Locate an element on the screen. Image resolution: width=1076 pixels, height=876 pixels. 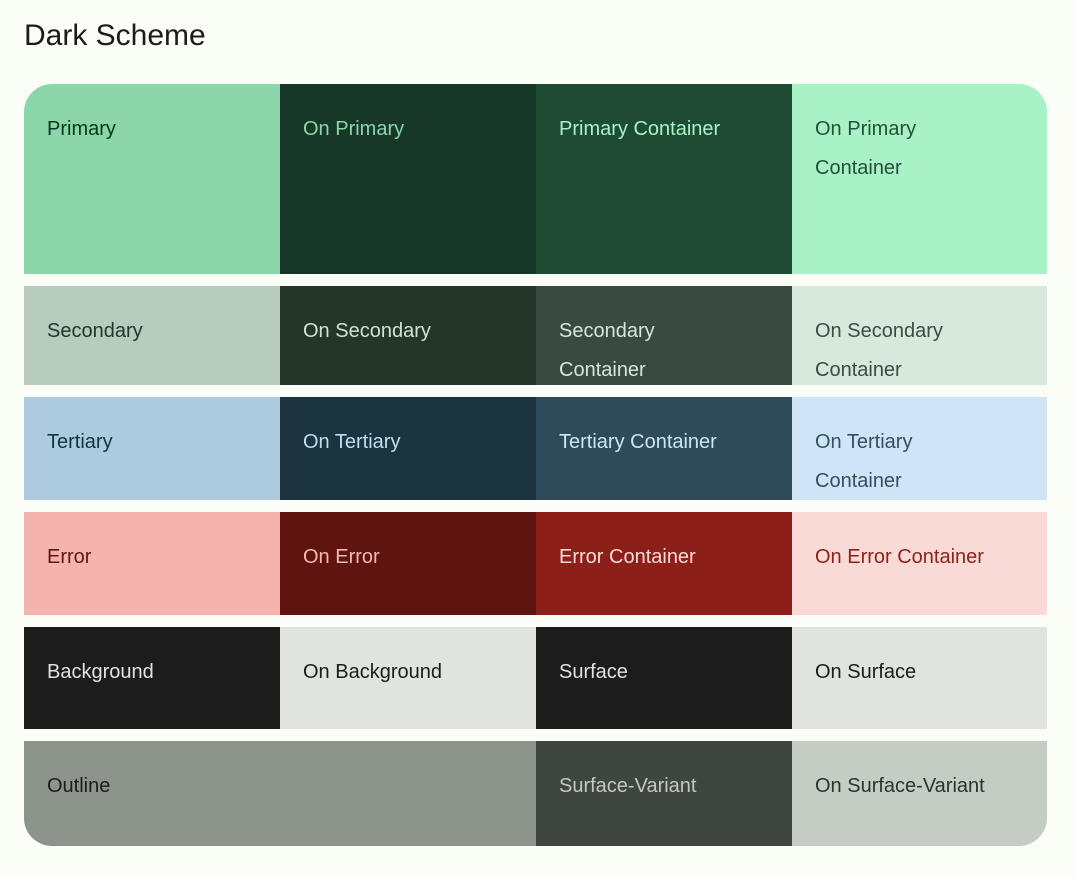
swatch-outline: Outline is located at coordinates (280, 793).